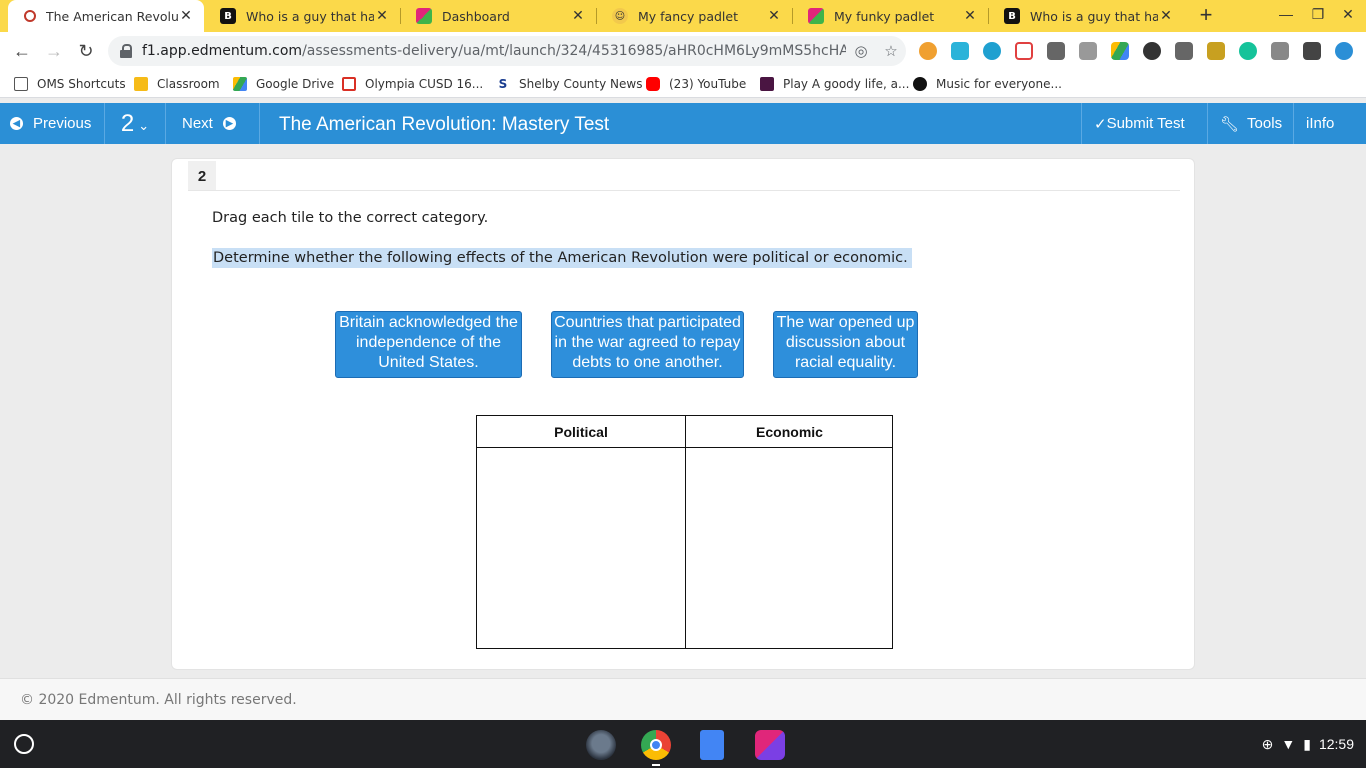 The width and height of the screenshot is (1366, 768). Describe the element at coordinates (1265, 123) in the screenshot. I see `tools-label: Tools` at that location.